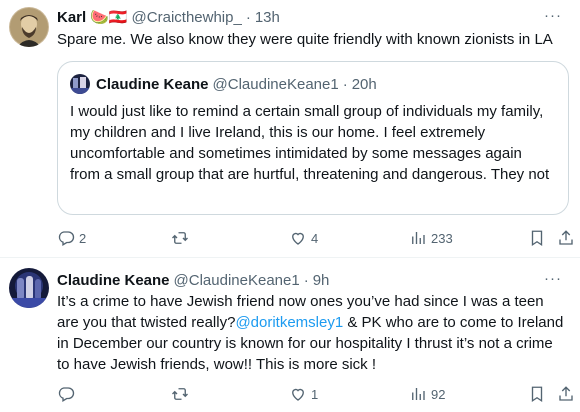 This screenshot has width=580, height=412. I want to click on quoted-header: Claudine Keane @ClaudineKeane1 · 20h, so click(327, 84).